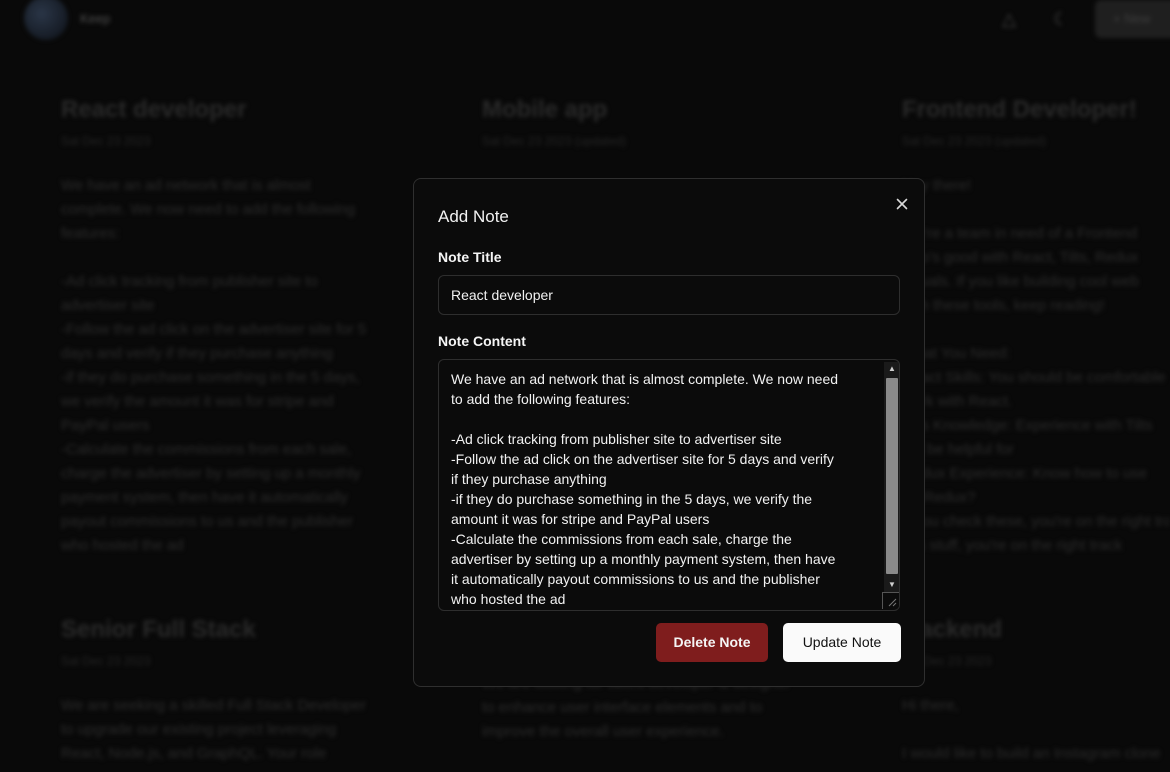 Image resolution: width=1170 pixels, height=772 pixels. What do you see at coordinates (473, 216) in the screenshot?
I see `dialog-title: Add Note` at bounding box center [473, 216].